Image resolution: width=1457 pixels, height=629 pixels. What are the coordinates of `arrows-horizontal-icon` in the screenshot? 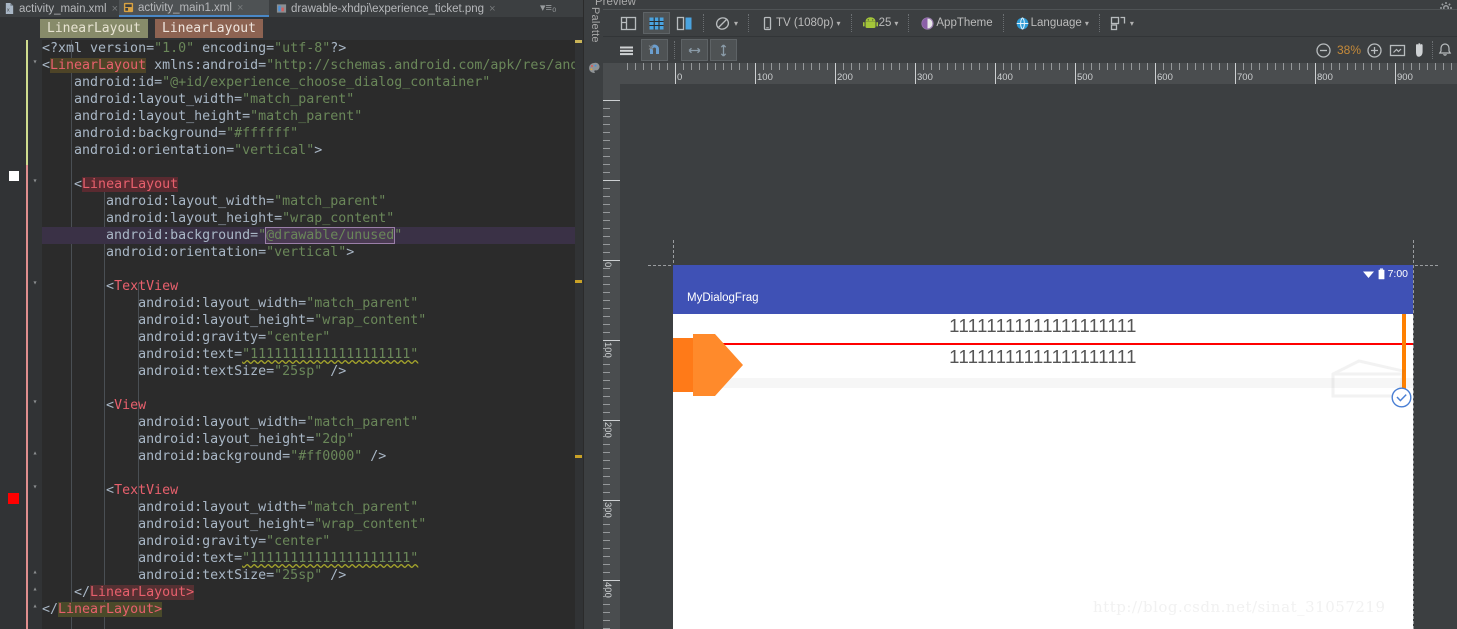 It's located at (694, 50).